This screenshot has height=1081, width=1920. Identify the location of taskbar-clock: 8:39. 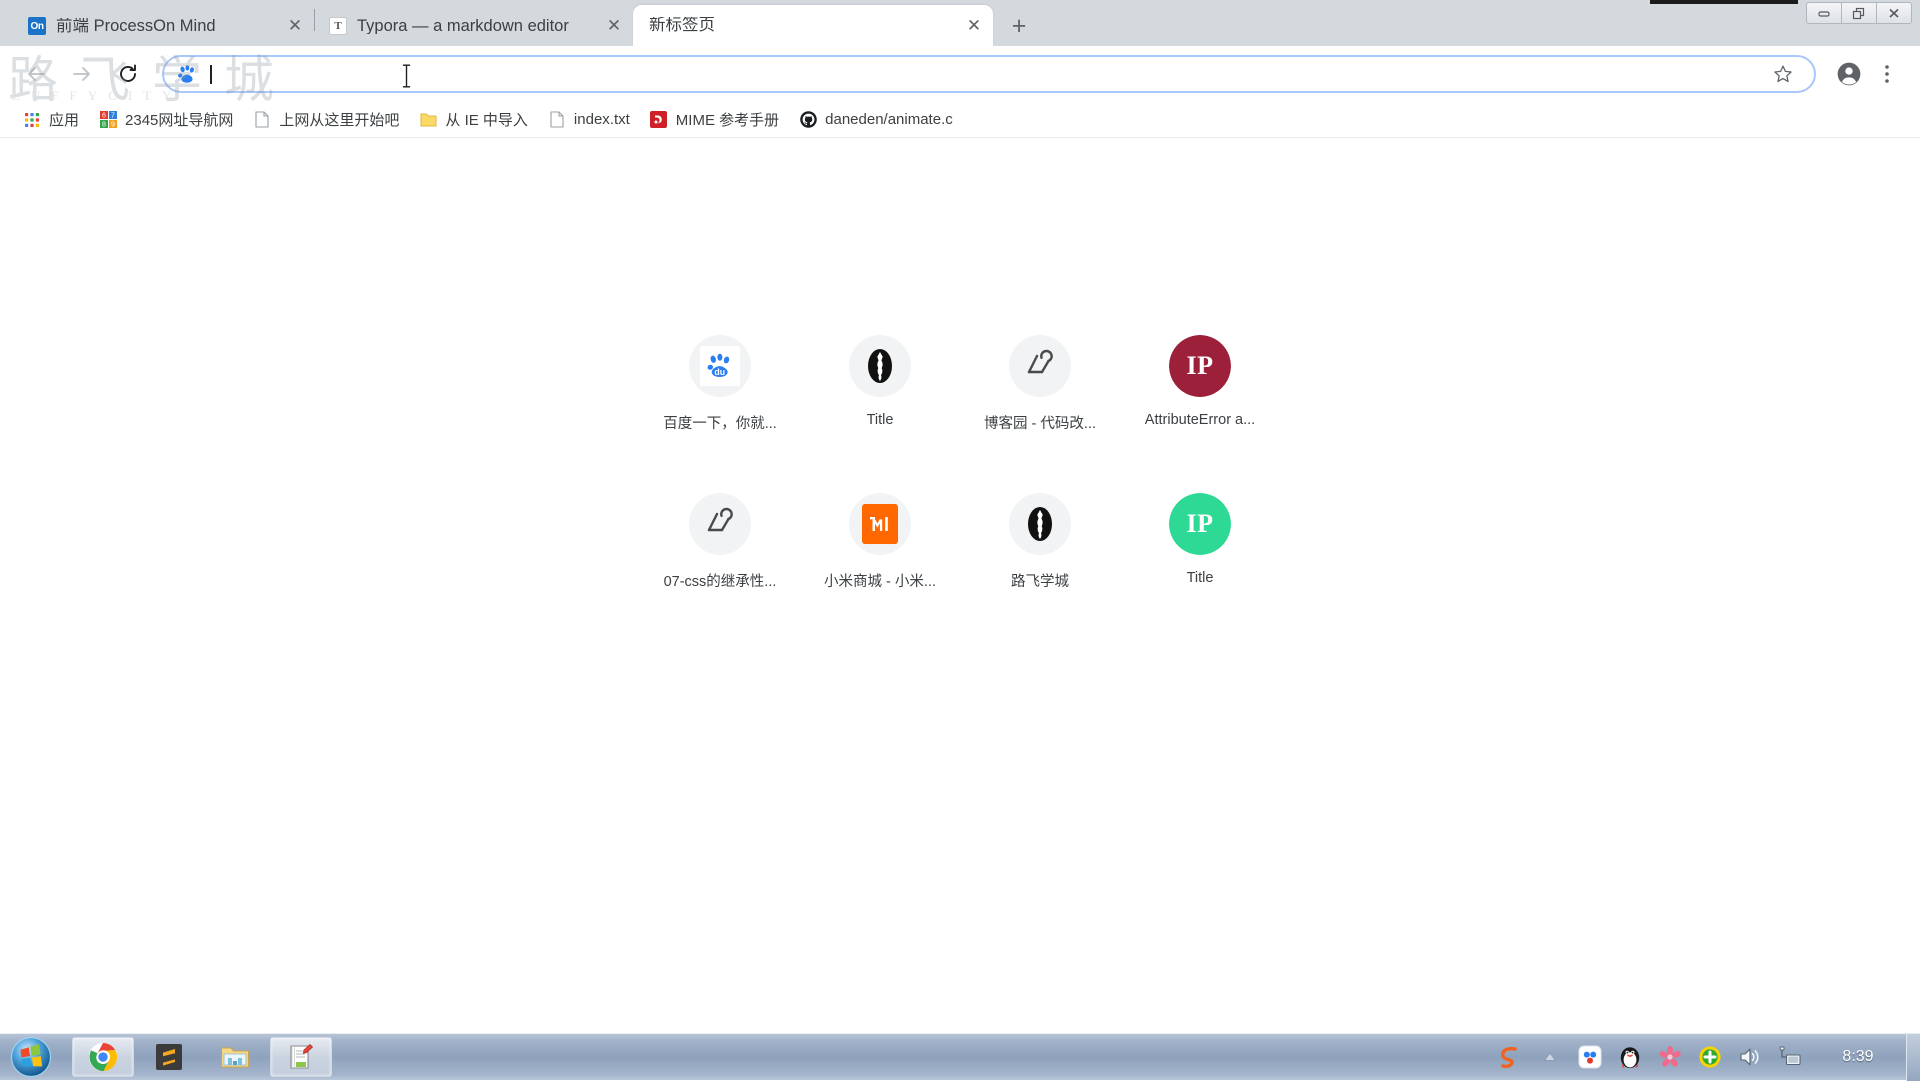
(1858, 1057).